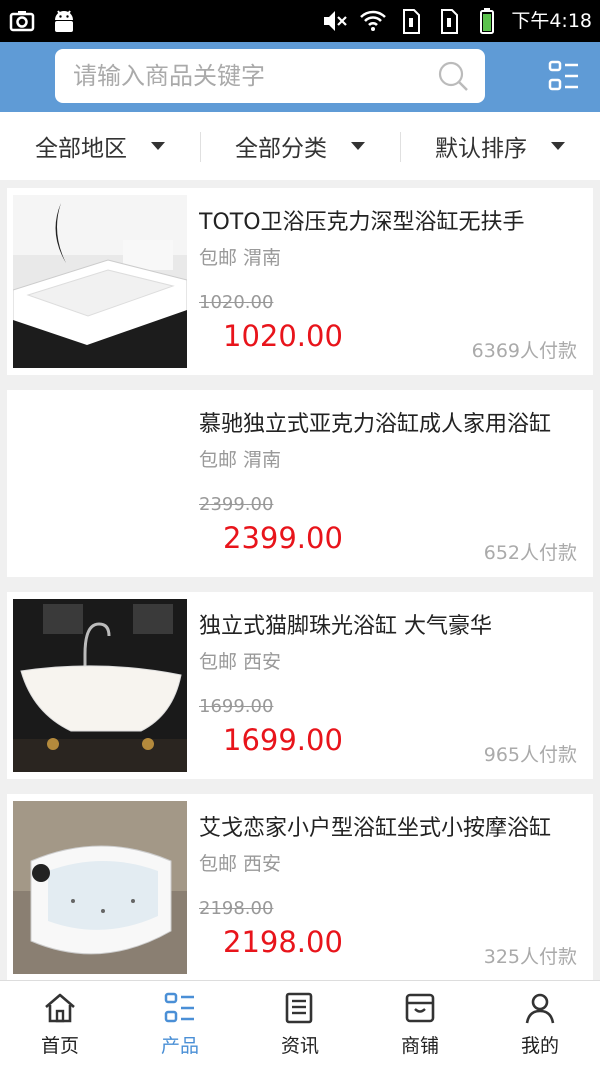 The height and width of the screenshot is (1067, 600). What do you see at coordinates (487, 21) in the screenshot?
I see `battery-icon` at bounding box center [487, 21].